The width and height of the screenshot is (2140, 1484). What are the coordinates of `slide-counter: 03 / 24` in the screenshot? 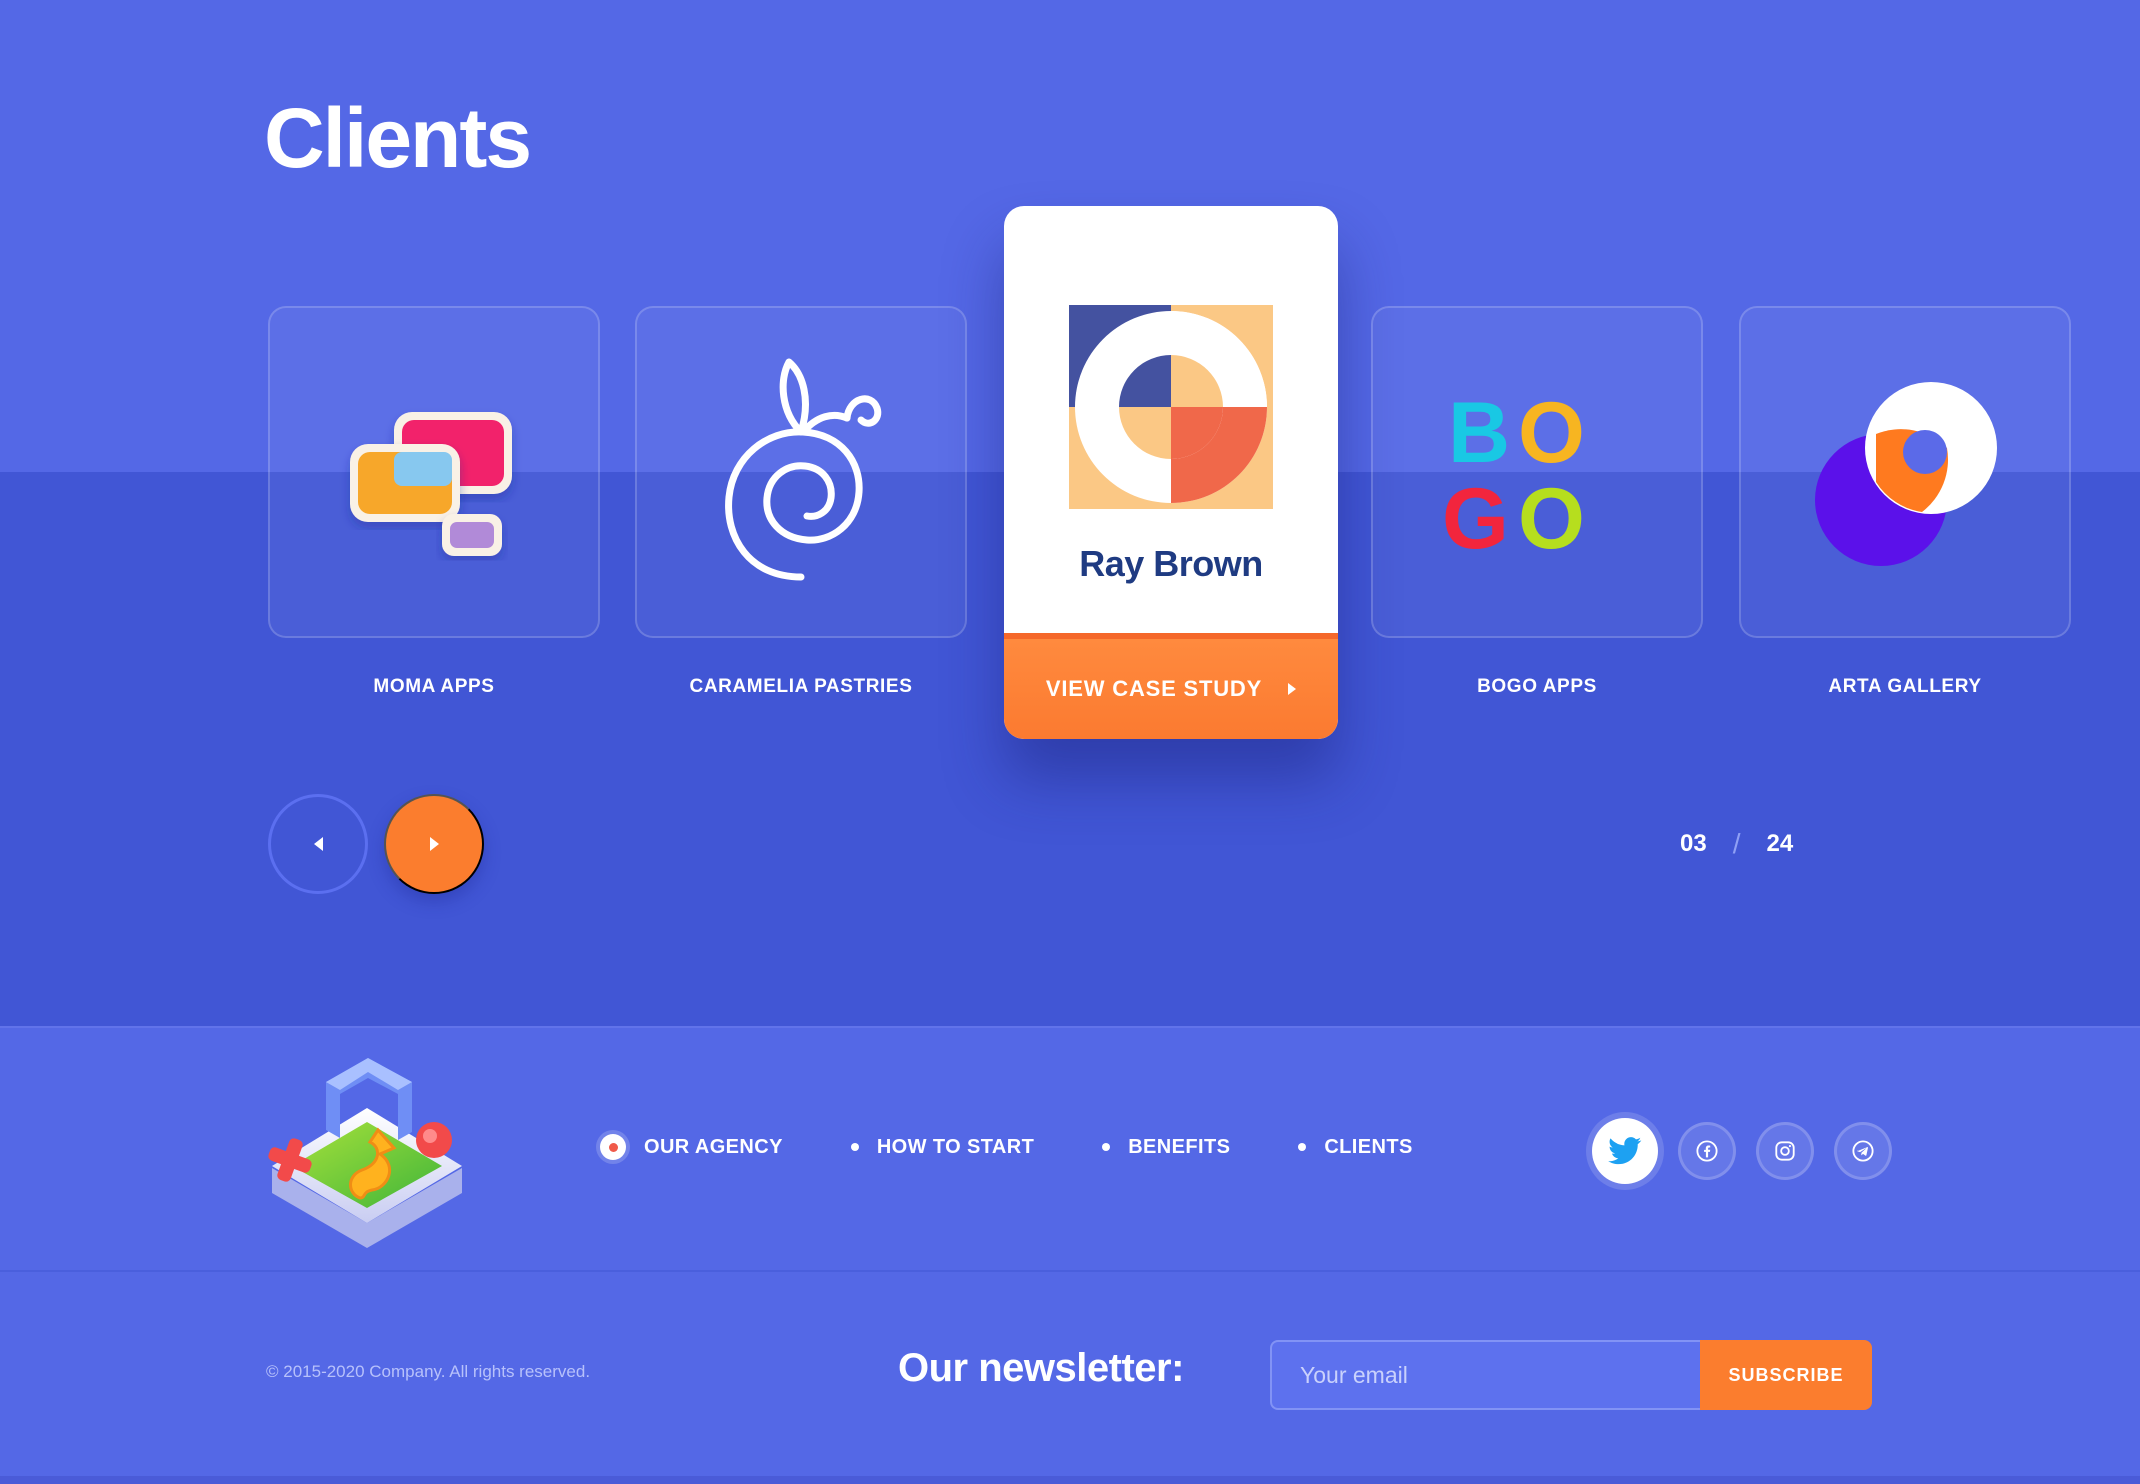 It's located at (1736, 844).